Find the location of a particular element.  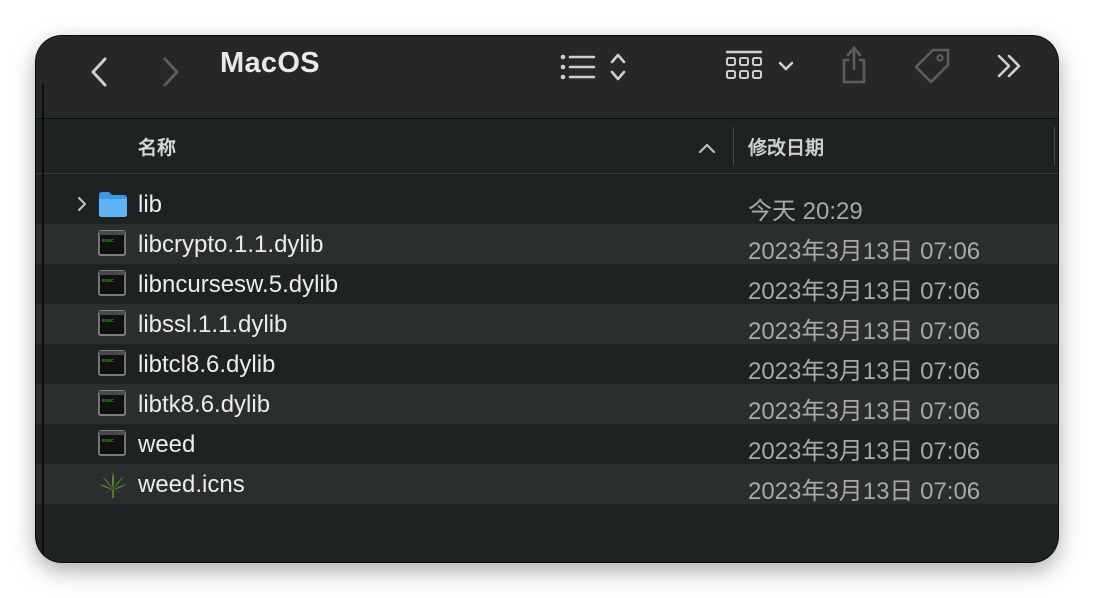

file-name: libcrypto.1.1.dylib is located at coordinates (231, 244).